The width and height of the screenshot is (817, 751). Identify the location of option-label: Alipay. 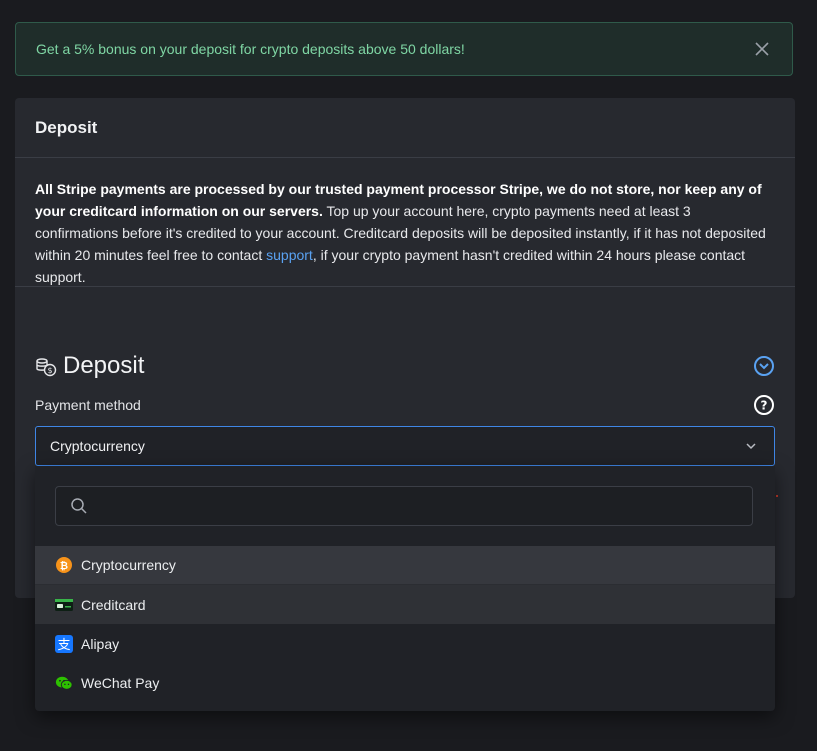
(100, 643).